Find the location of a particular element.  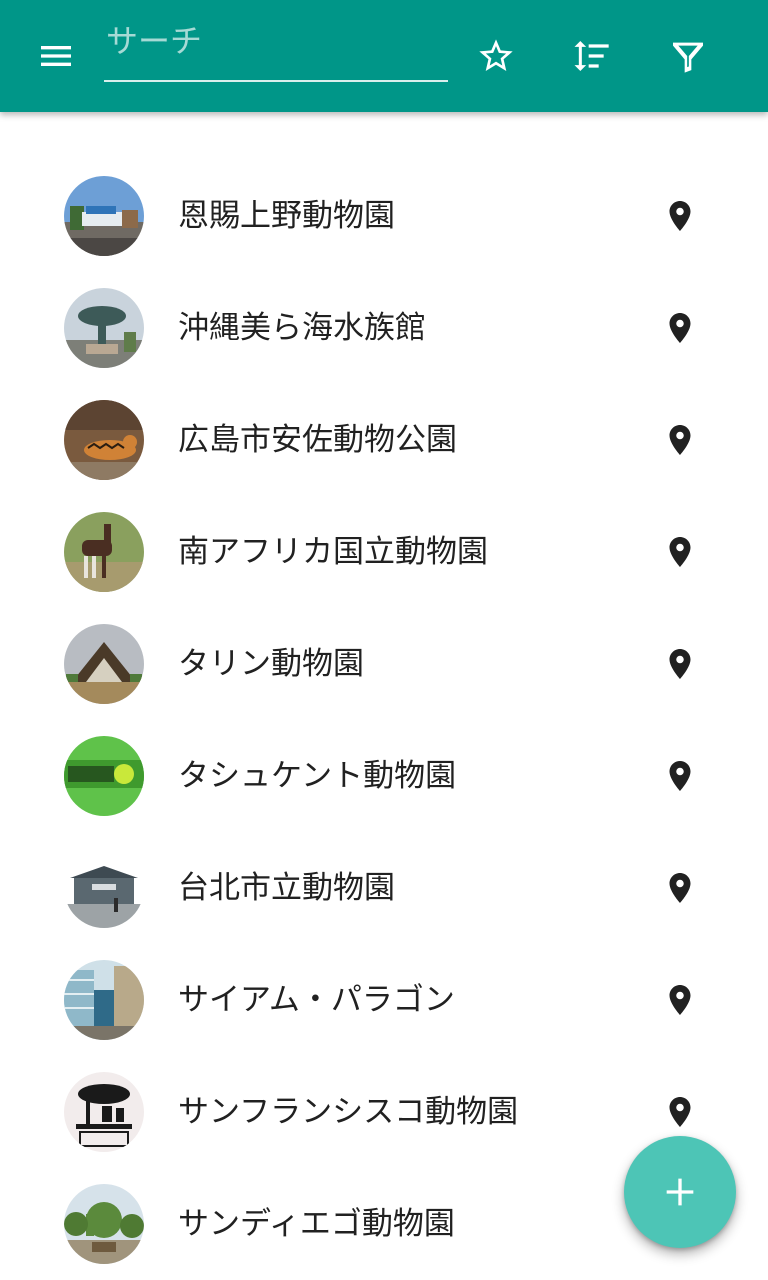

list-item-label: 広島市安佐動物公園 is located at coordinates (317, 440).